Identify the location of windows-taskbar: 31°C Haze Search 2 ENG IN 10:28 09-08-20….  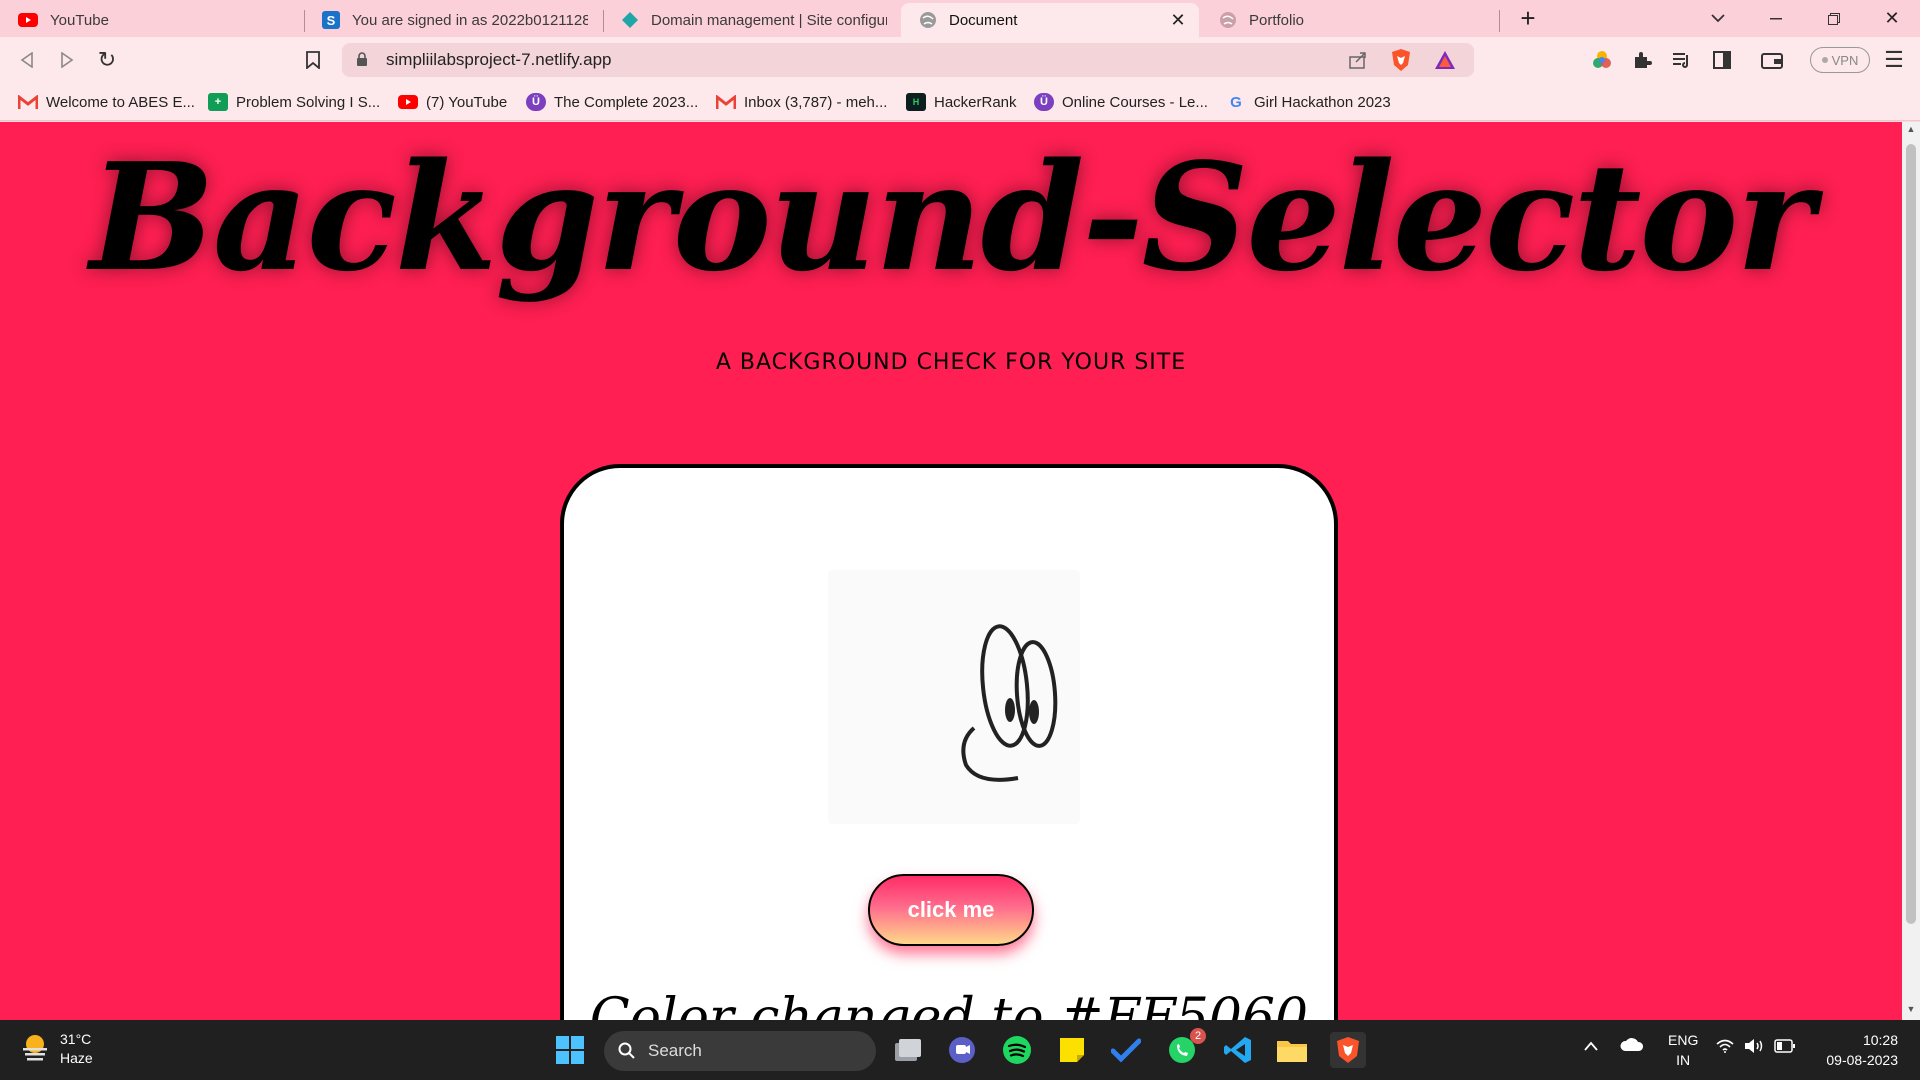
(960, 1050).